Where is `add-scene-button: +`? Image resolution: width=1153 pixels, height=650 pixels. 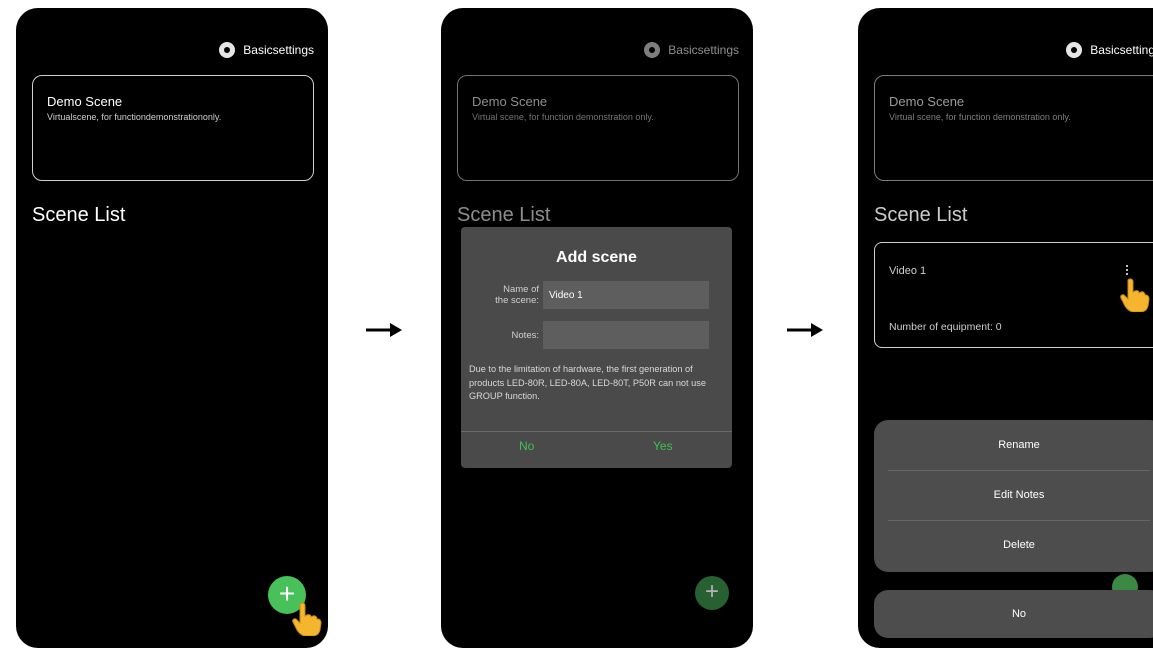
add-scene-button: + is located at coordinates (712, 593).